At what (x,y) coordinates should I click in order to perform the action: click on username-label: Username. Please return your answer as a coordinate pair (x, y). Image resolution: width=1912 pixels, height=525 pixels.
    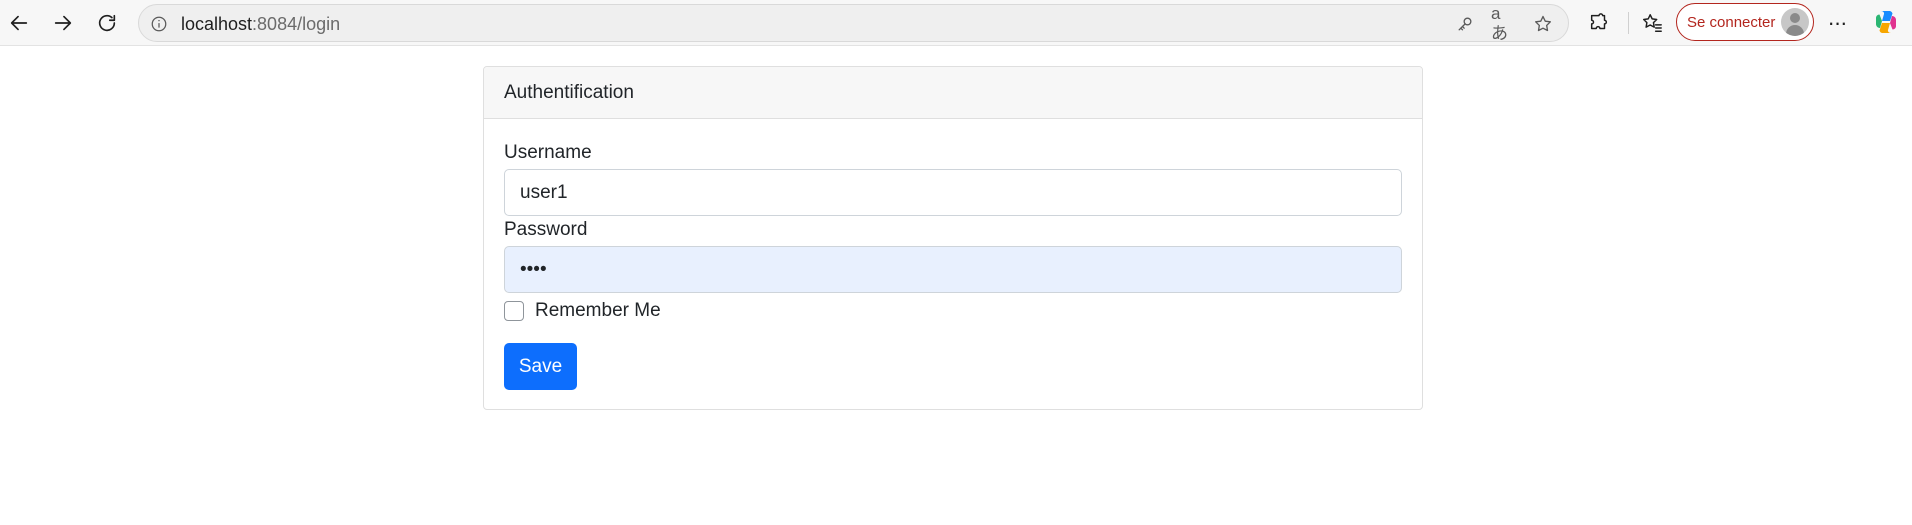
    Looking at the image, I should click on (548, 152).